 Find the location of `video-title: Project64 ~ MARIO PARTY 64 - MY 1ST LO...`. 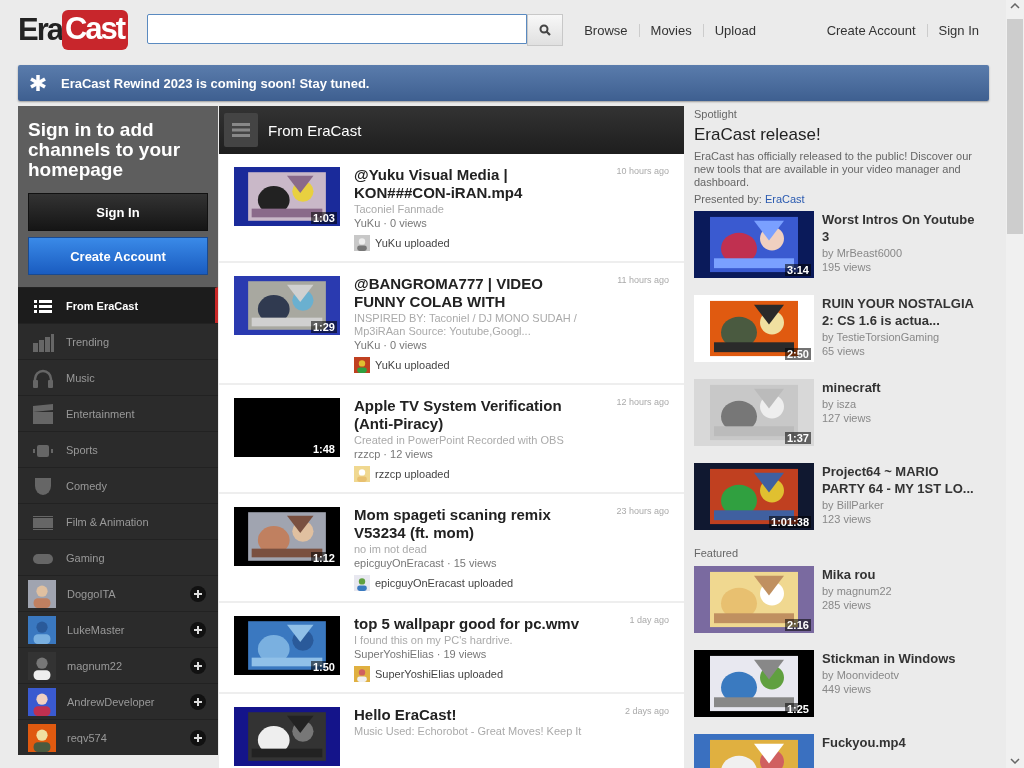

video-title: Project64 ~ MARIO PARTY 64 - MY 1ST LO... is located at coordinates (900, 480).